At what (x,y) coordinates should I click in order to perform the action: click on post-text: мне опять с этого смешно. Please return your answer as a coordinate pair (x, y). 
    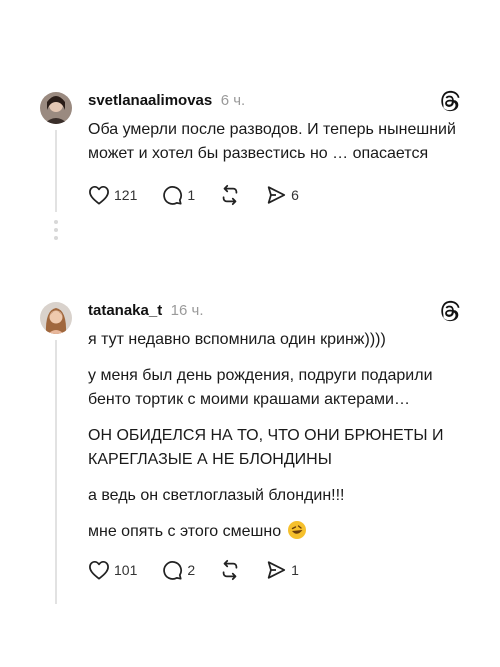
    Looking at the image, I should click on (185, 531).